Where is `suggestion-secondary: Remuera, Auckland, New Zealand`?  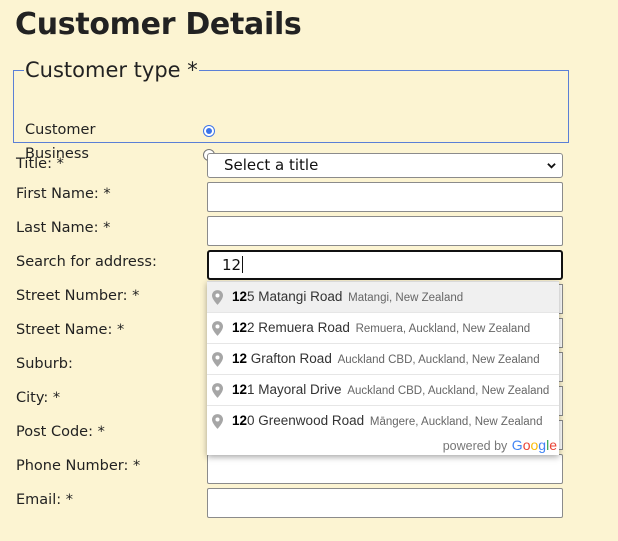 suggestion-secondary: Remuera, Auckland, New Zealand is located at coordinates (443, 329).